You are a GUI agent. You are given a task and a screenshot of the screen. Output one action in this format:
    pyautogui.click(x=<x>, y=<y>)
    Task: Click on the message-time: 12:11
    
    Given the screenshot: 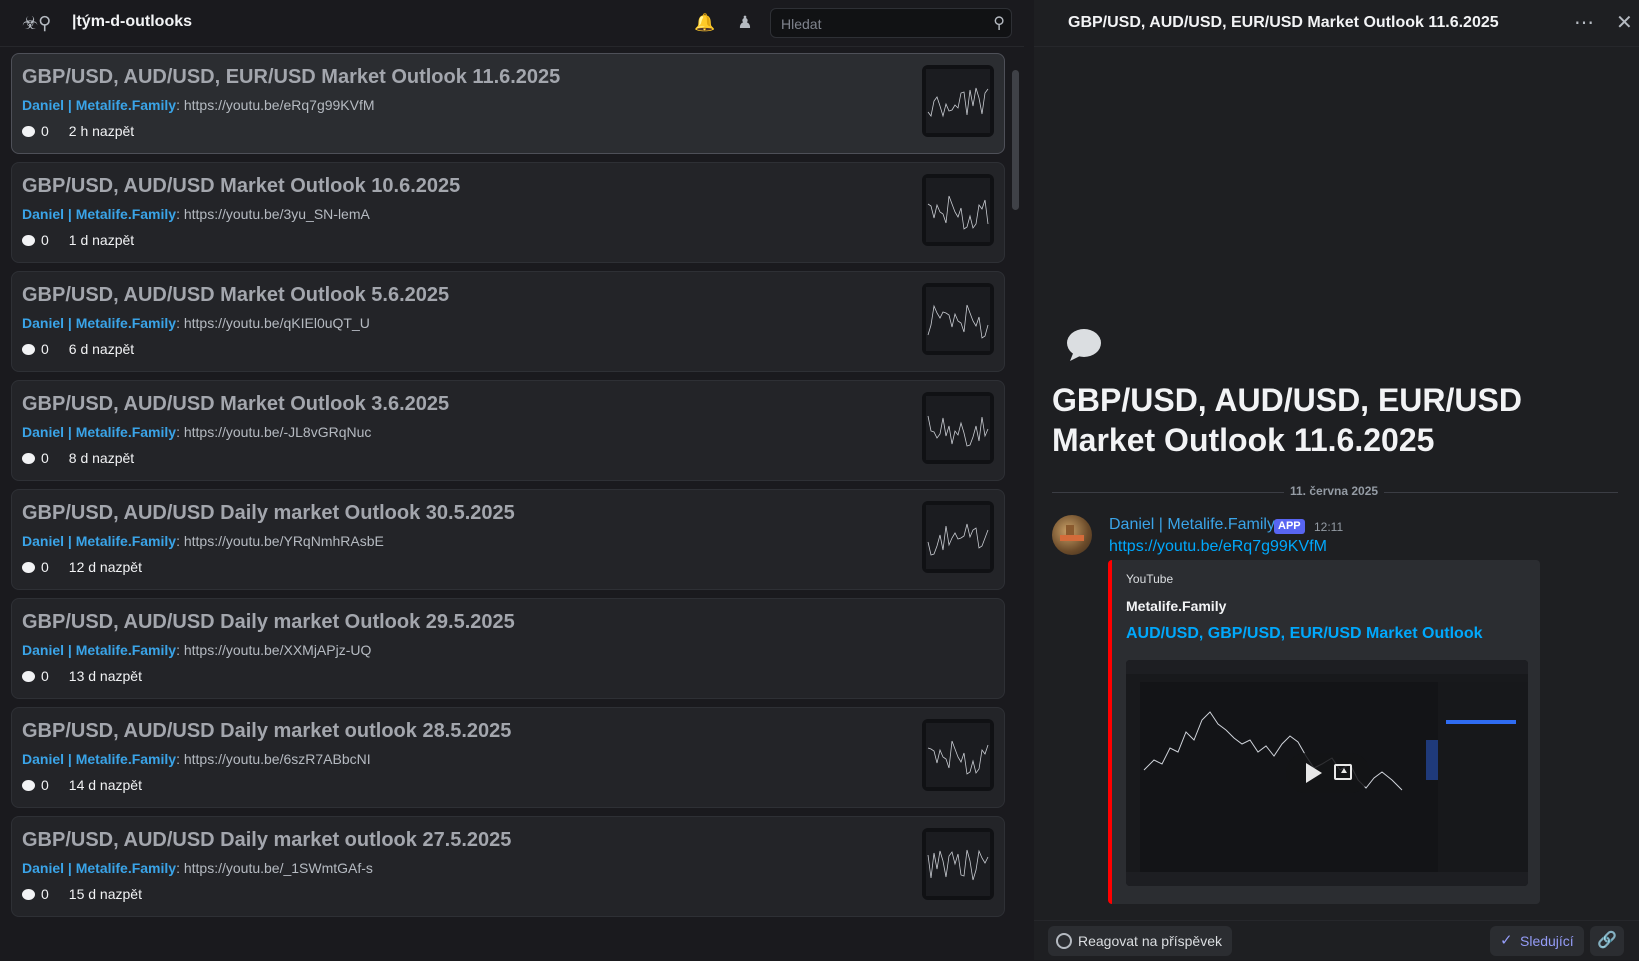 What is the action you would take?
    pyautogui.click(x=1329, y=527)
    